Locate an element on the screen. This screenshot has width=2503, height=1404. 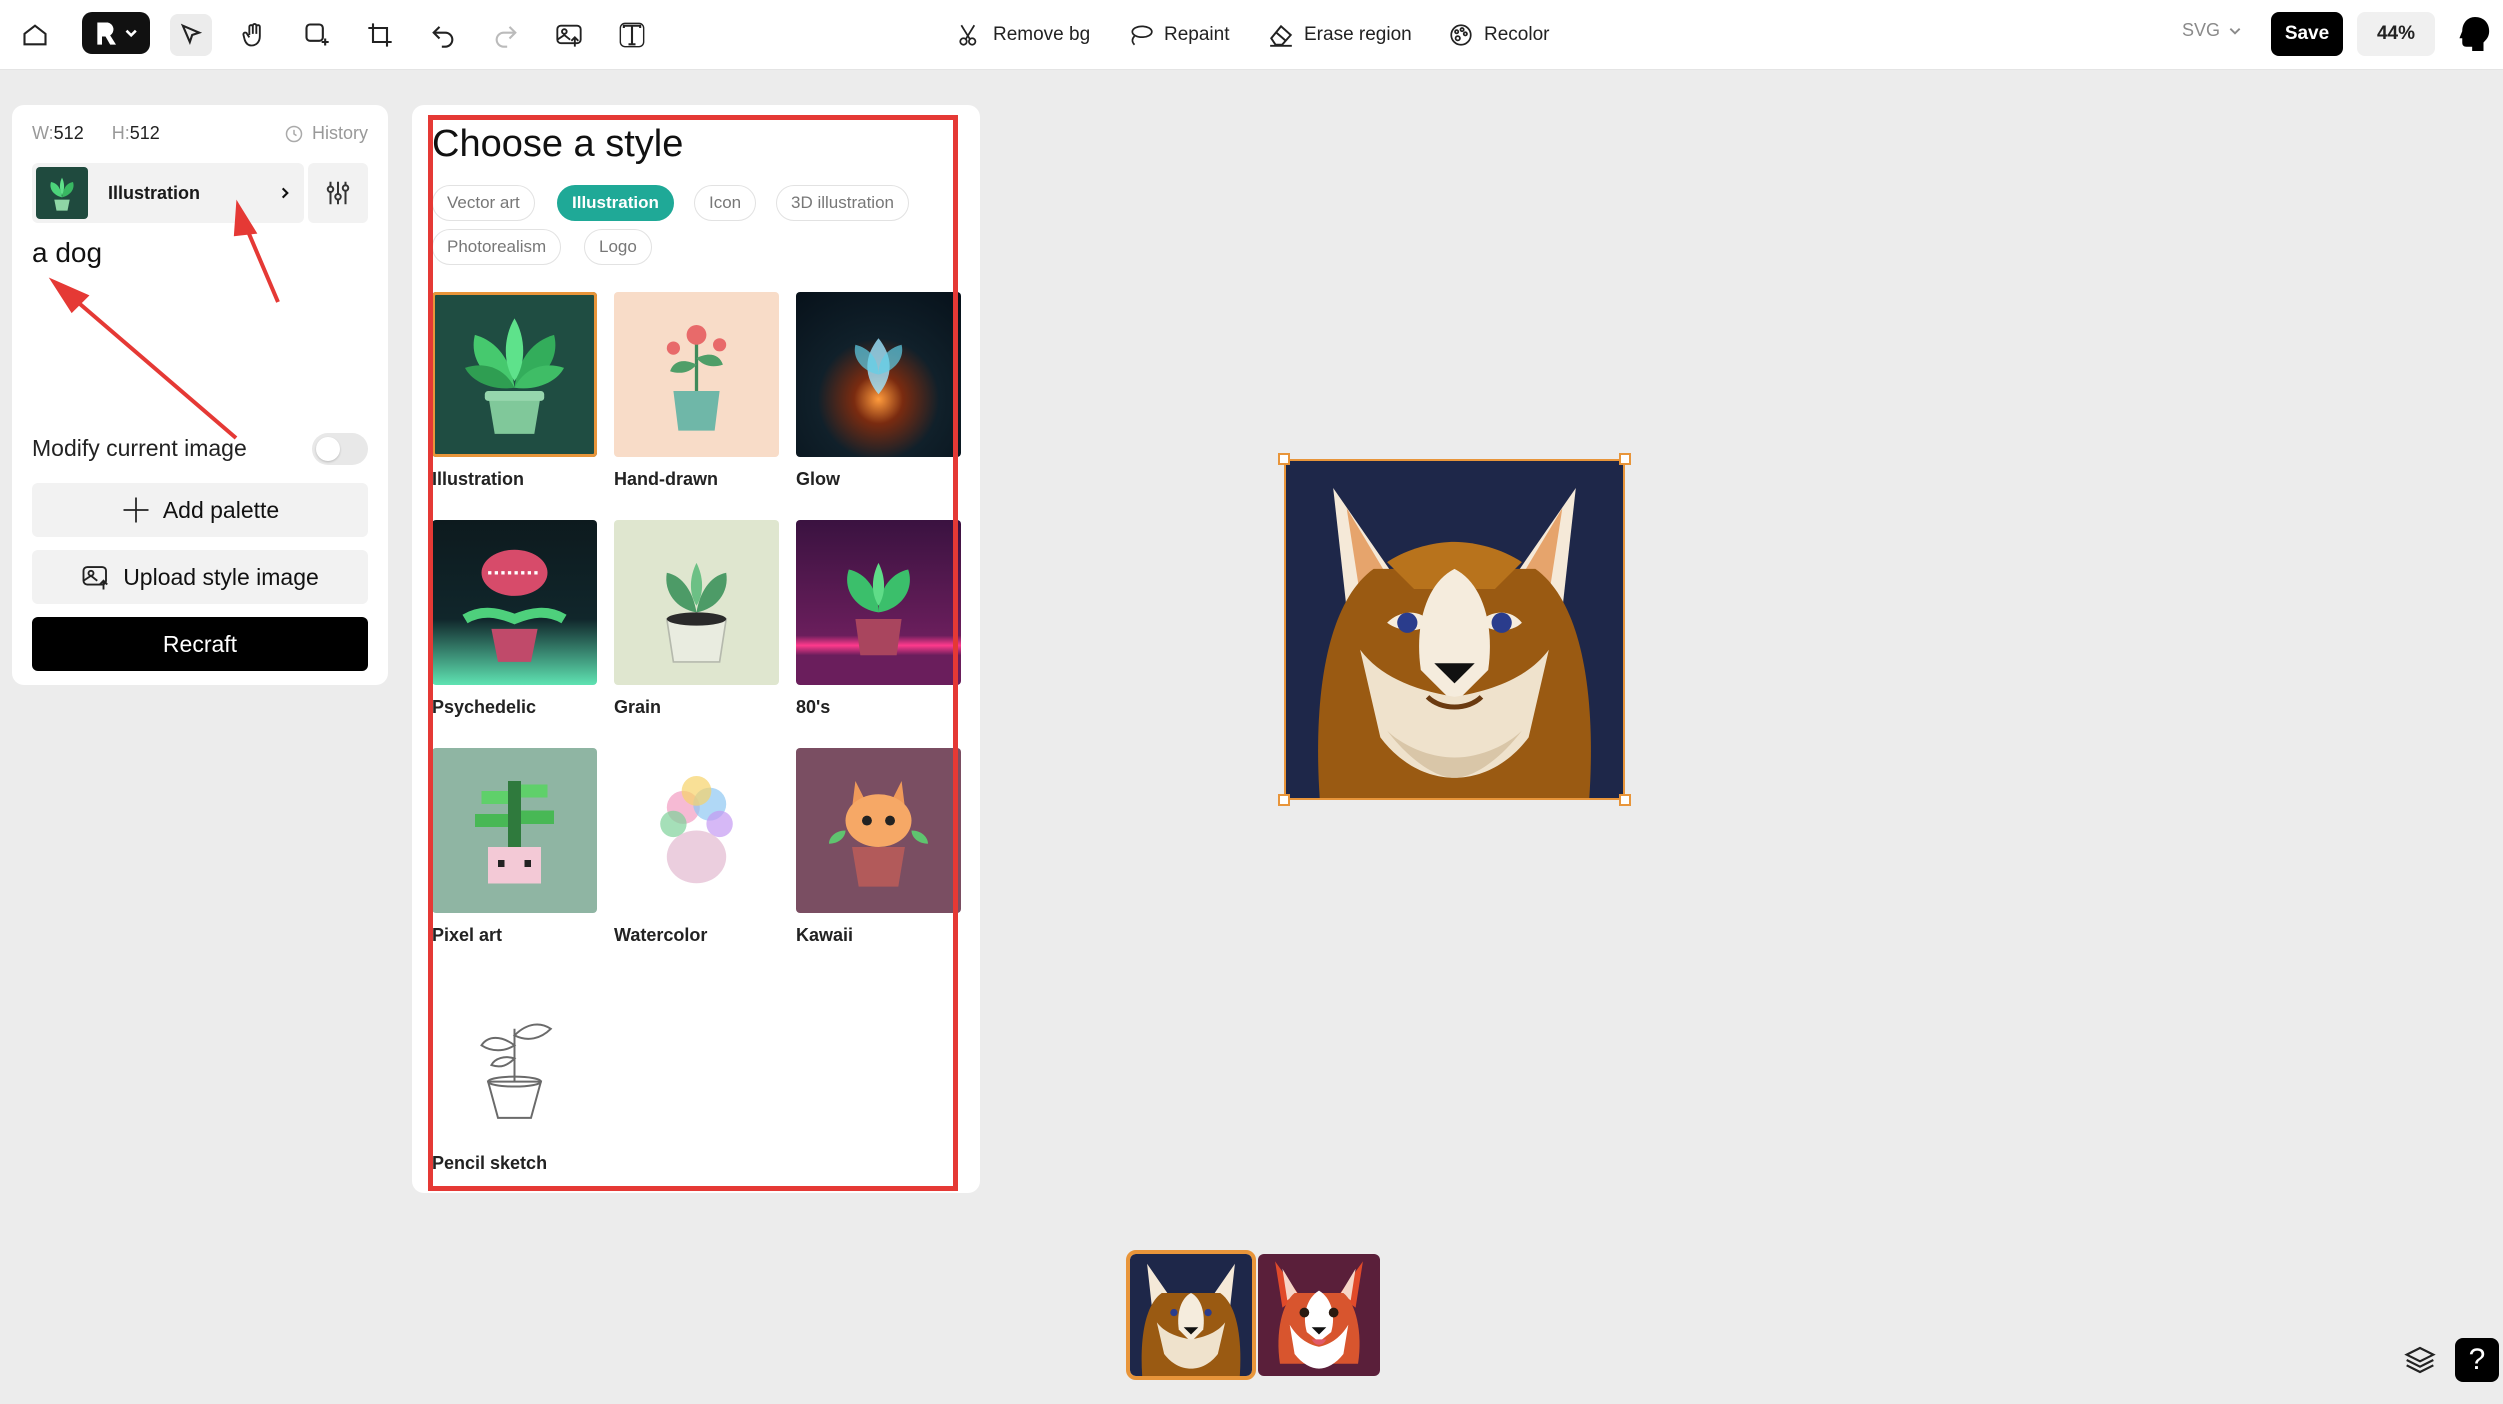
chevron-right-icon is located at coordinates (285, 193).